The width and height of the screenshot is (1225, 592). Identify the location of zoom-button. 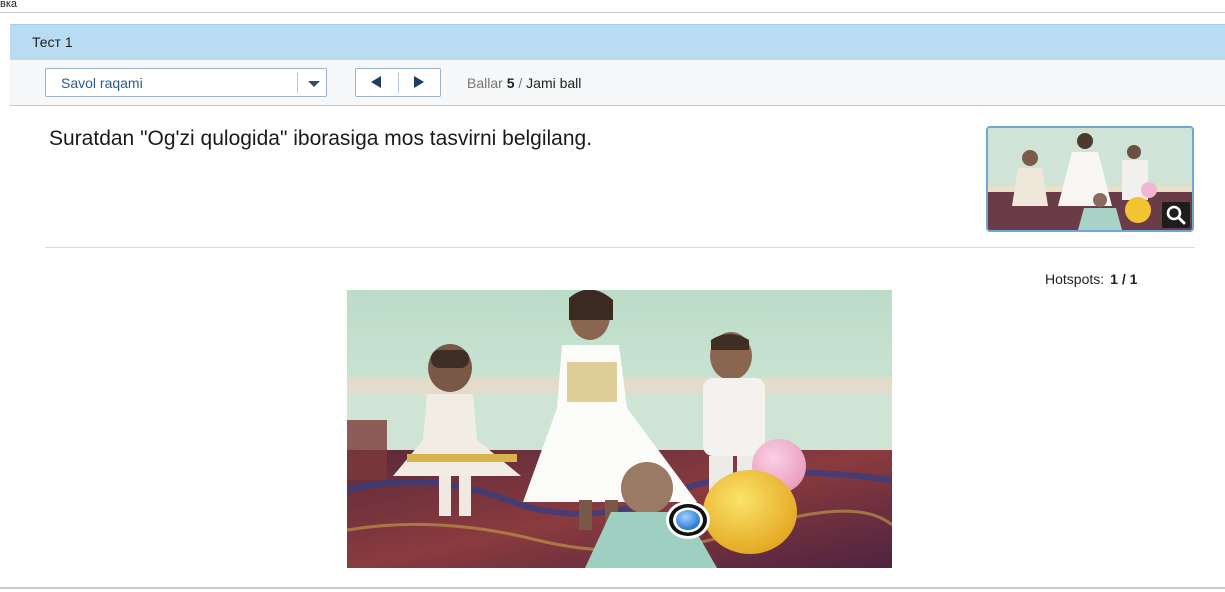
(1176, 215).